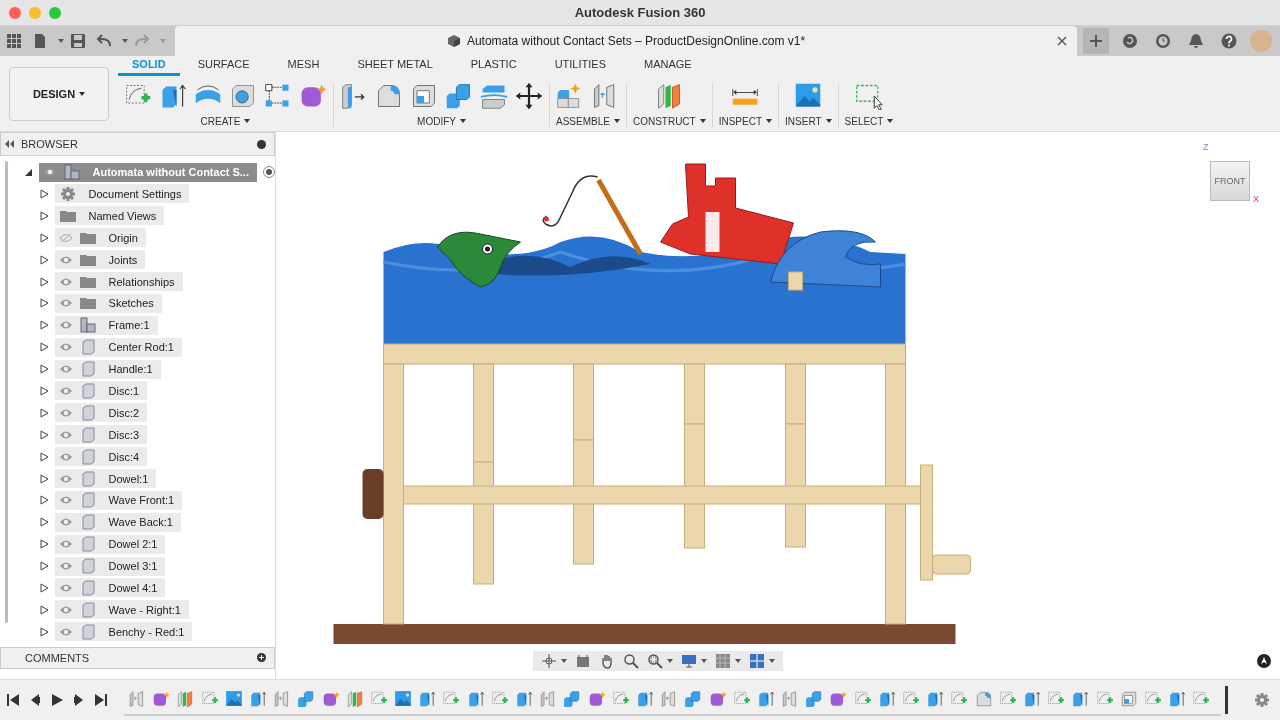  Describe the element at coordinates (580, 67) in the screenshot. I see `ribbon-tab: UTILITIES` at that location.